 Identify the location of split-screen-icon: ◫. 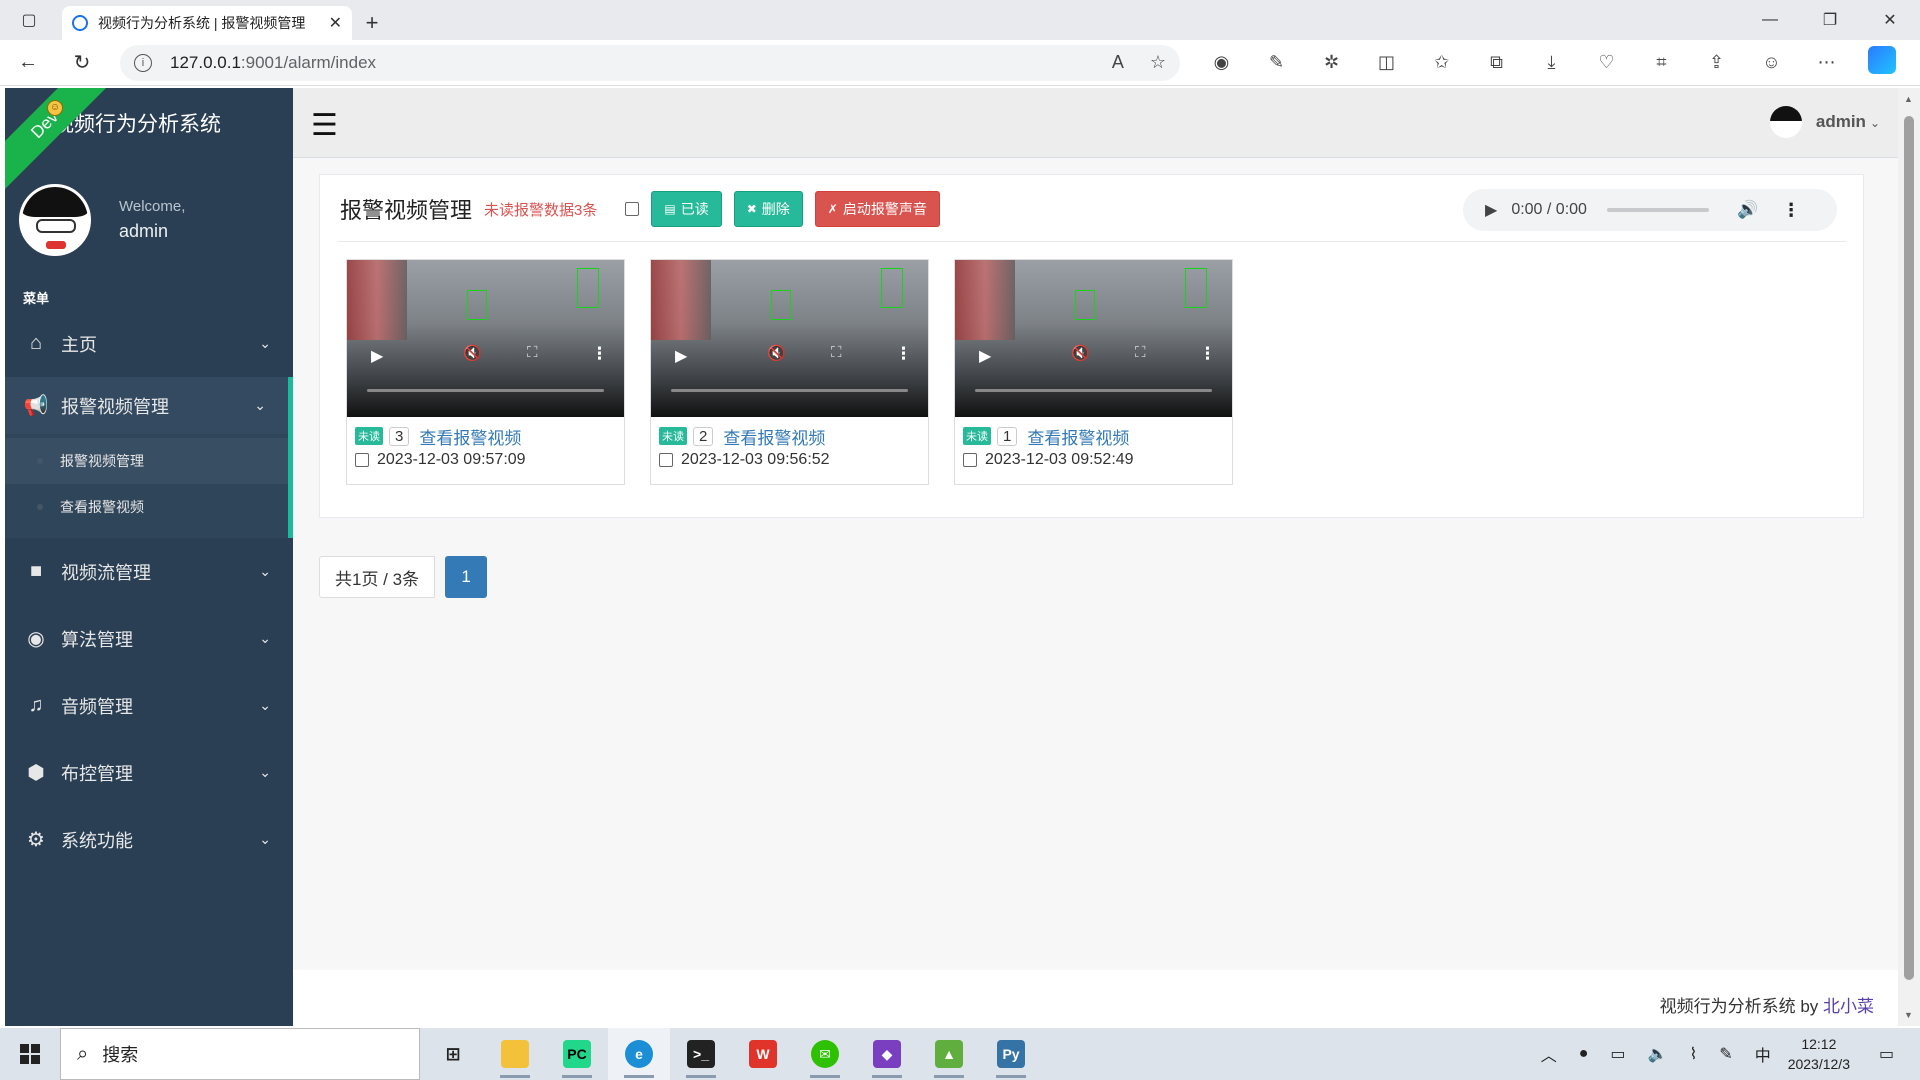
(1386, 62).